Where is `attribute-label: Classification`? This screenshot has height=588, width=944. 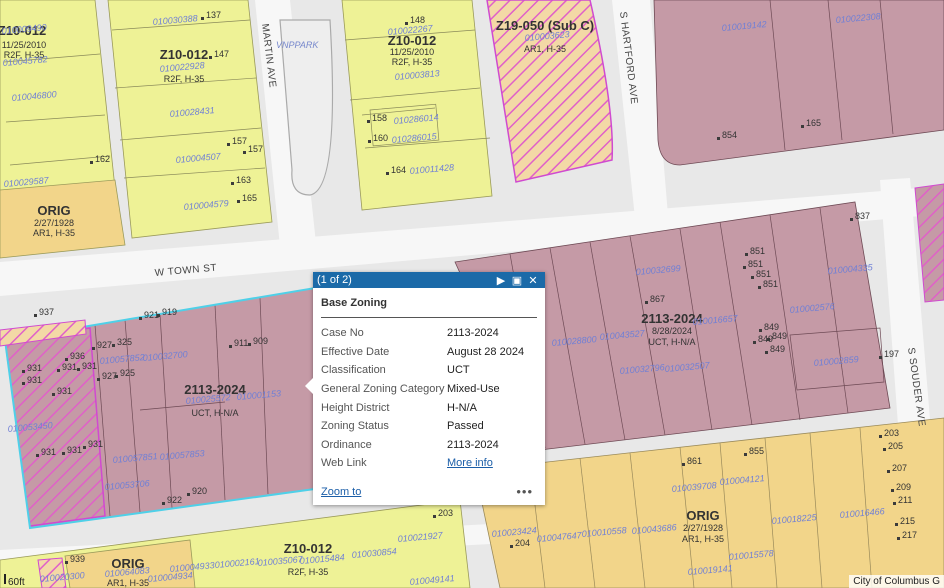 attribute-label: Classification is located at coordinates (353, 370).